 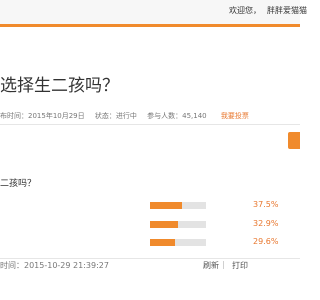 What do you see at coordinates (115, 116) in the screenshot?
I see `status-text: 状态：进行中` at bounding box center [115, 116].